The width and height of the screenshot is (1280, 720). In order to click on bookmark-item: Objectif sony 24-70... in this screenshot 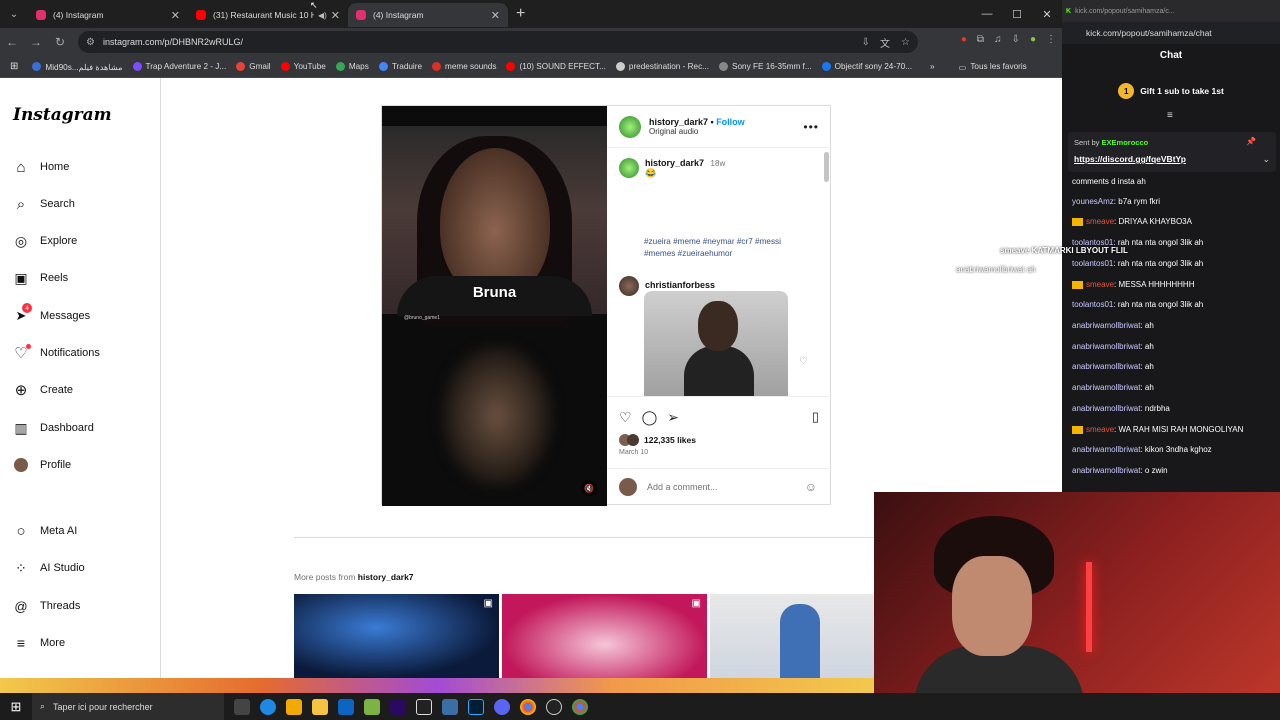, I will do `click(866, 66)`.